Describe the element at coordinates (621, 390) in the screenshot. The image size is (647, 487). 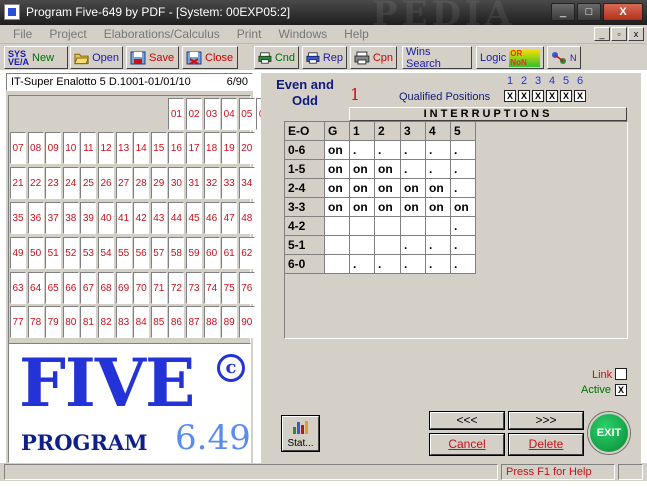
I see `active-checkbox: X` at that location.